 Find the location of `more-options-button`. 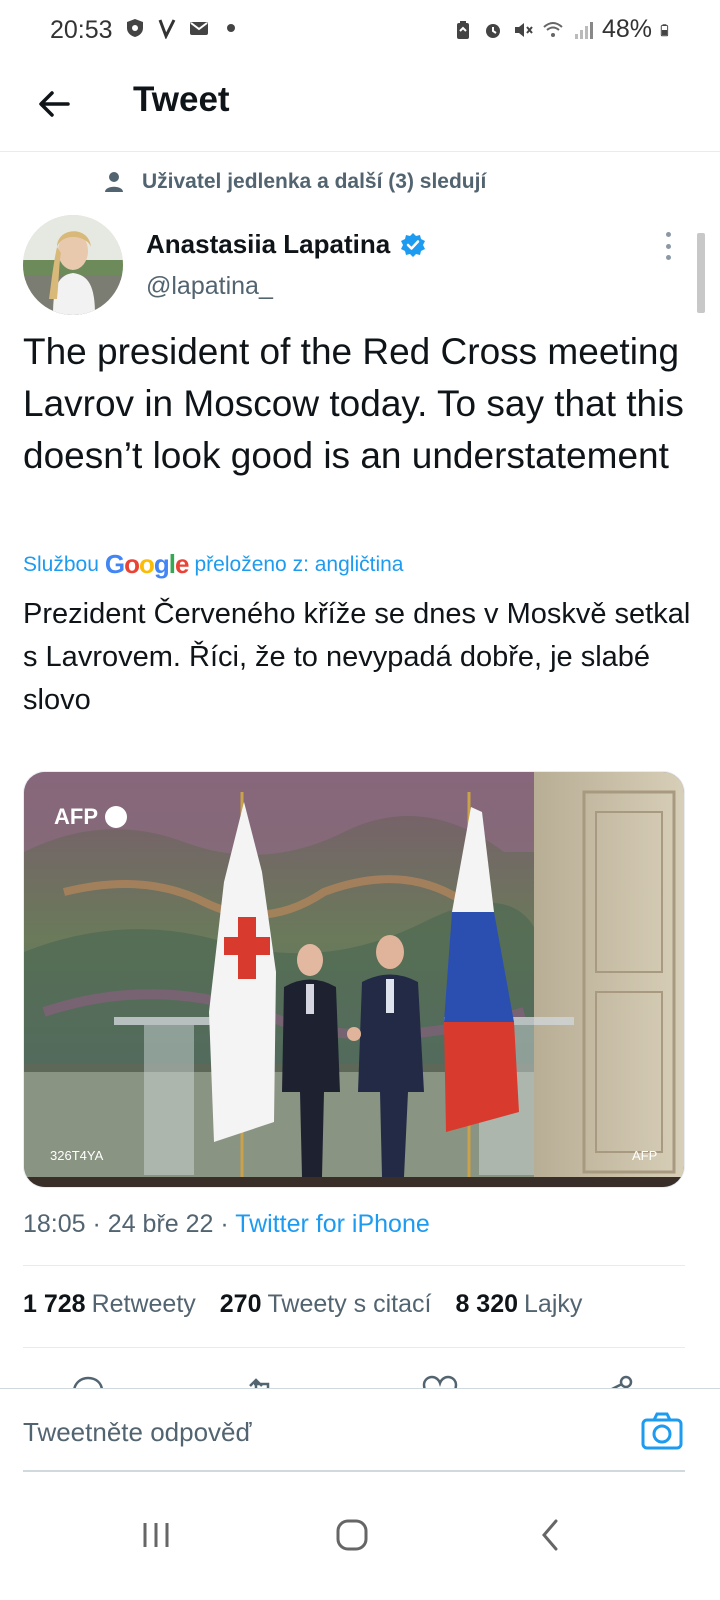

more-options-button is located at coordinates (668, 246).